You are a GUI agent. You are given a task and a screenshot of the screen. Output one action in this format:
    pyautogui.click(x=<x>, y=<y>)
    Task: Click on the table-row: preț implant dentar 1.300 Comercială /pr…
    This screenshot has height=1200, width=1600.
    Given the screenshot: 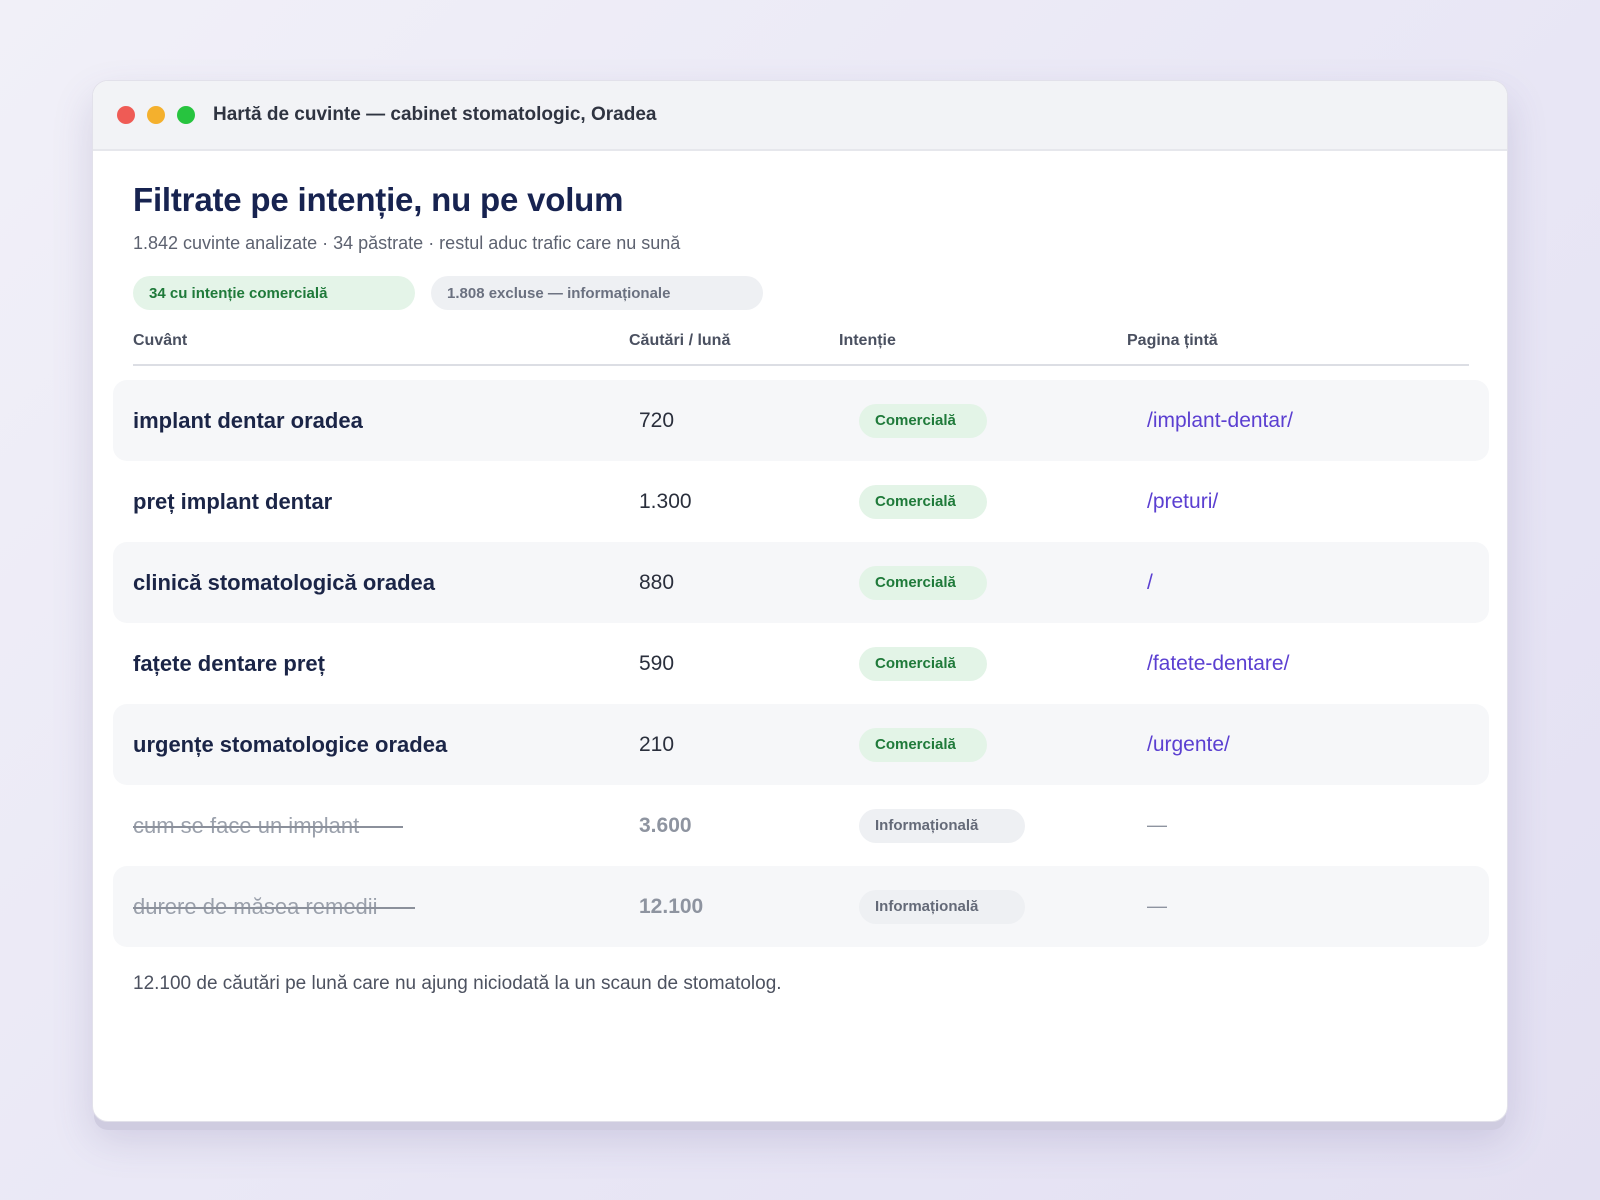 What is the action you would take?
    pyautogui.click(x=801, y=501)
    